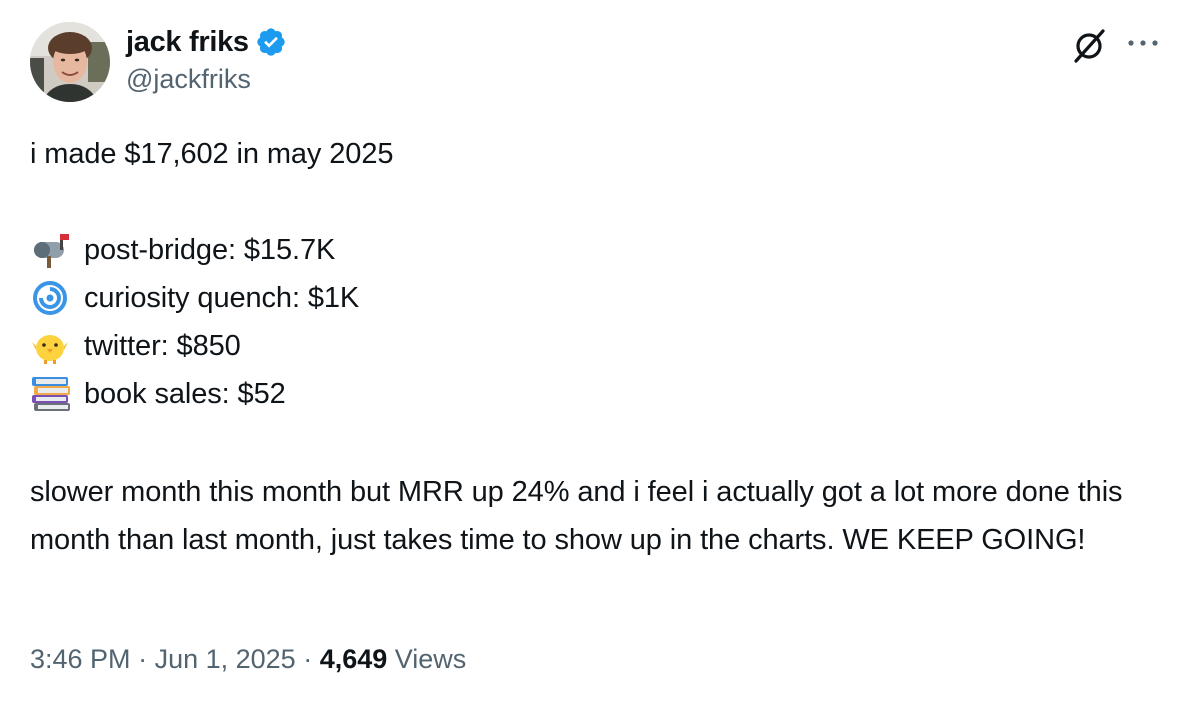 This screenshot has height=716, width=1190. What do you see at coordinates (188, 79) in the screenshot?
I see `author-handle: @jackfriks` at bounding box center [188, 79].